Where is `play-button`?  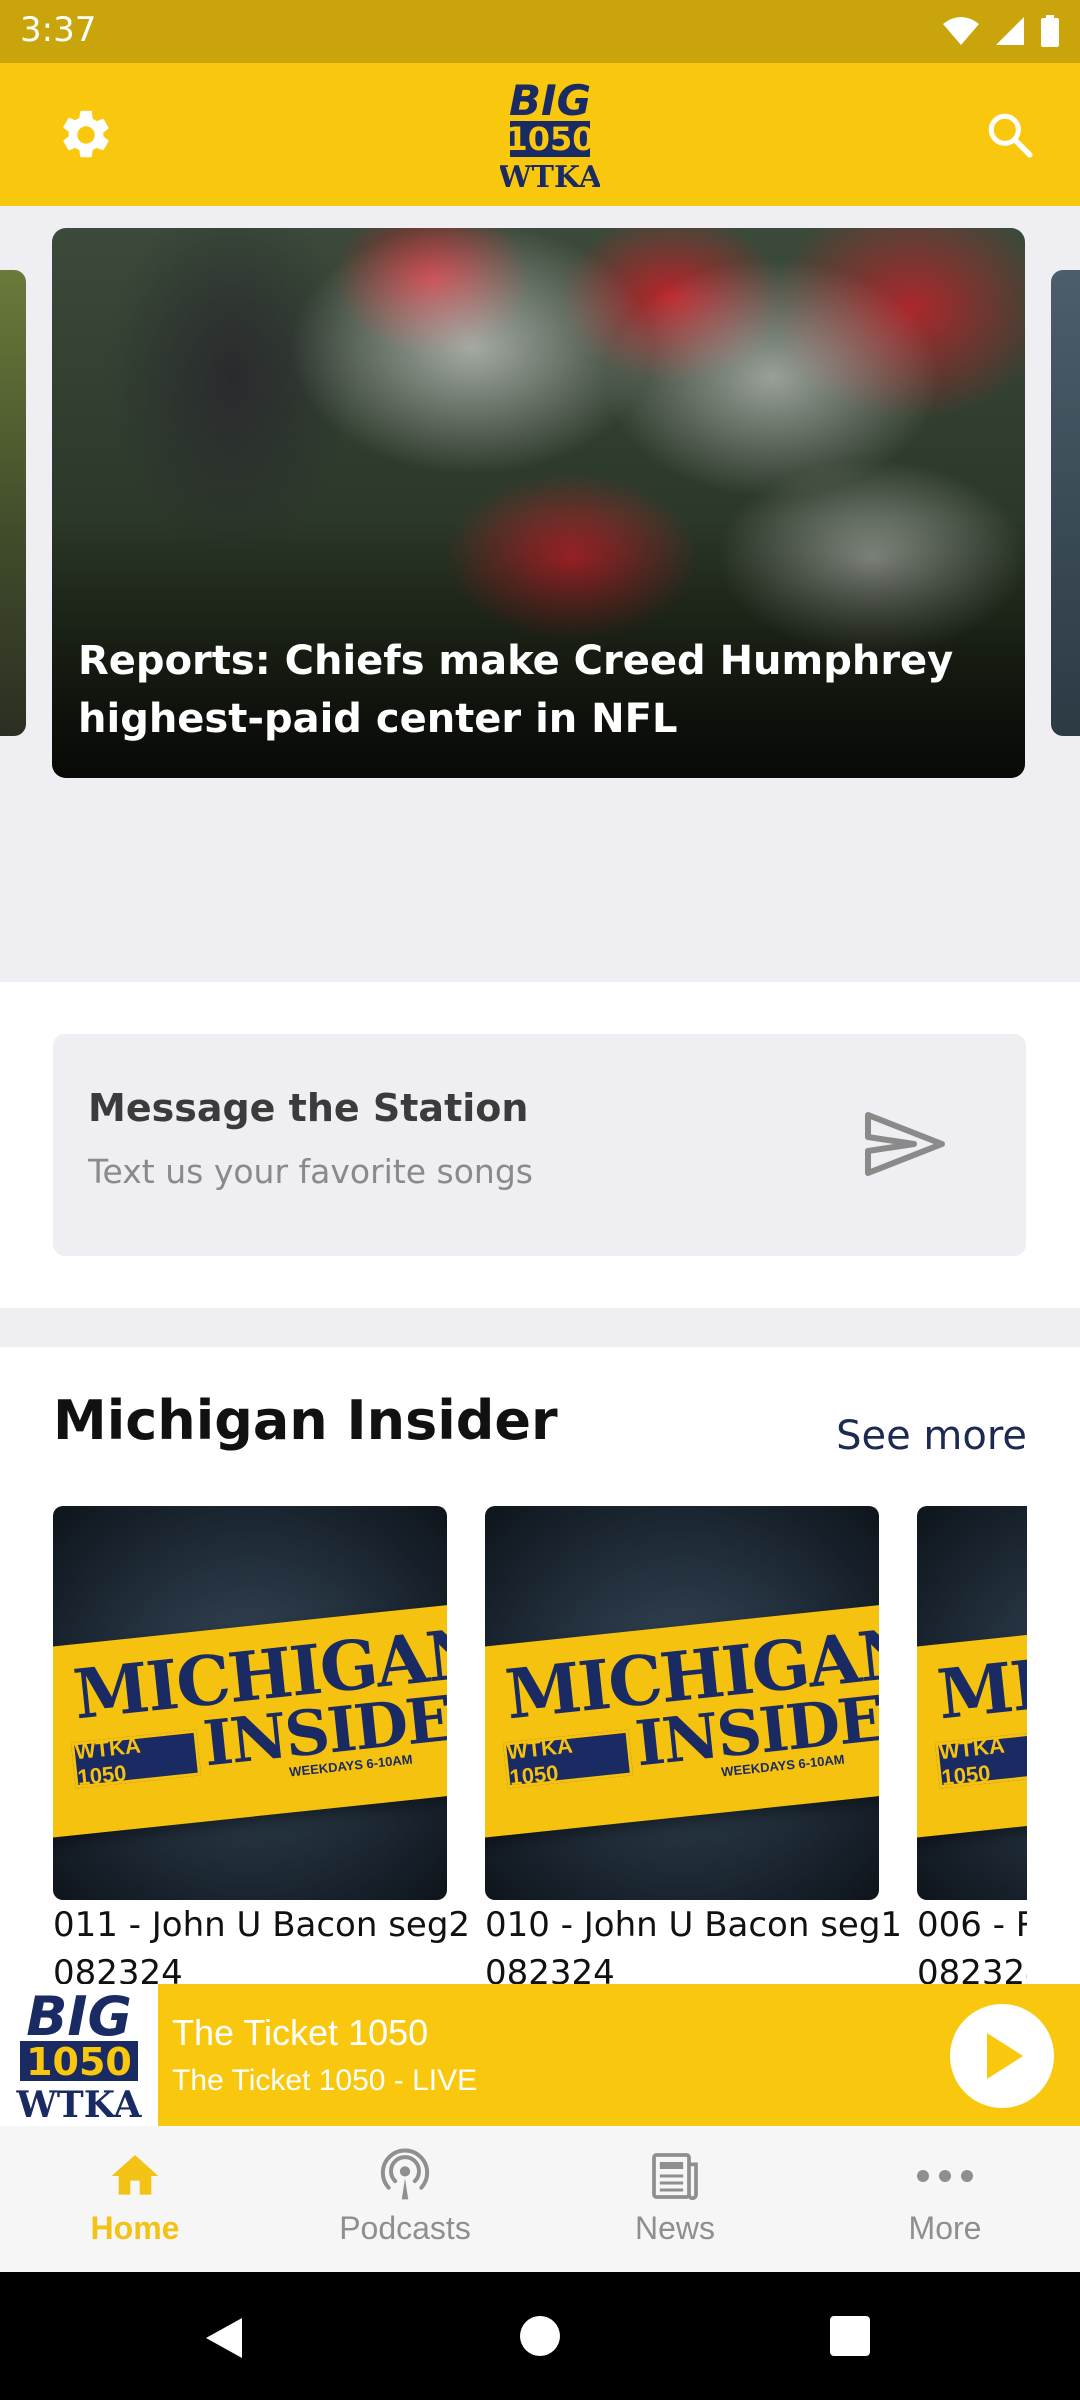 play-button is located at coordinates (1002, 2056).